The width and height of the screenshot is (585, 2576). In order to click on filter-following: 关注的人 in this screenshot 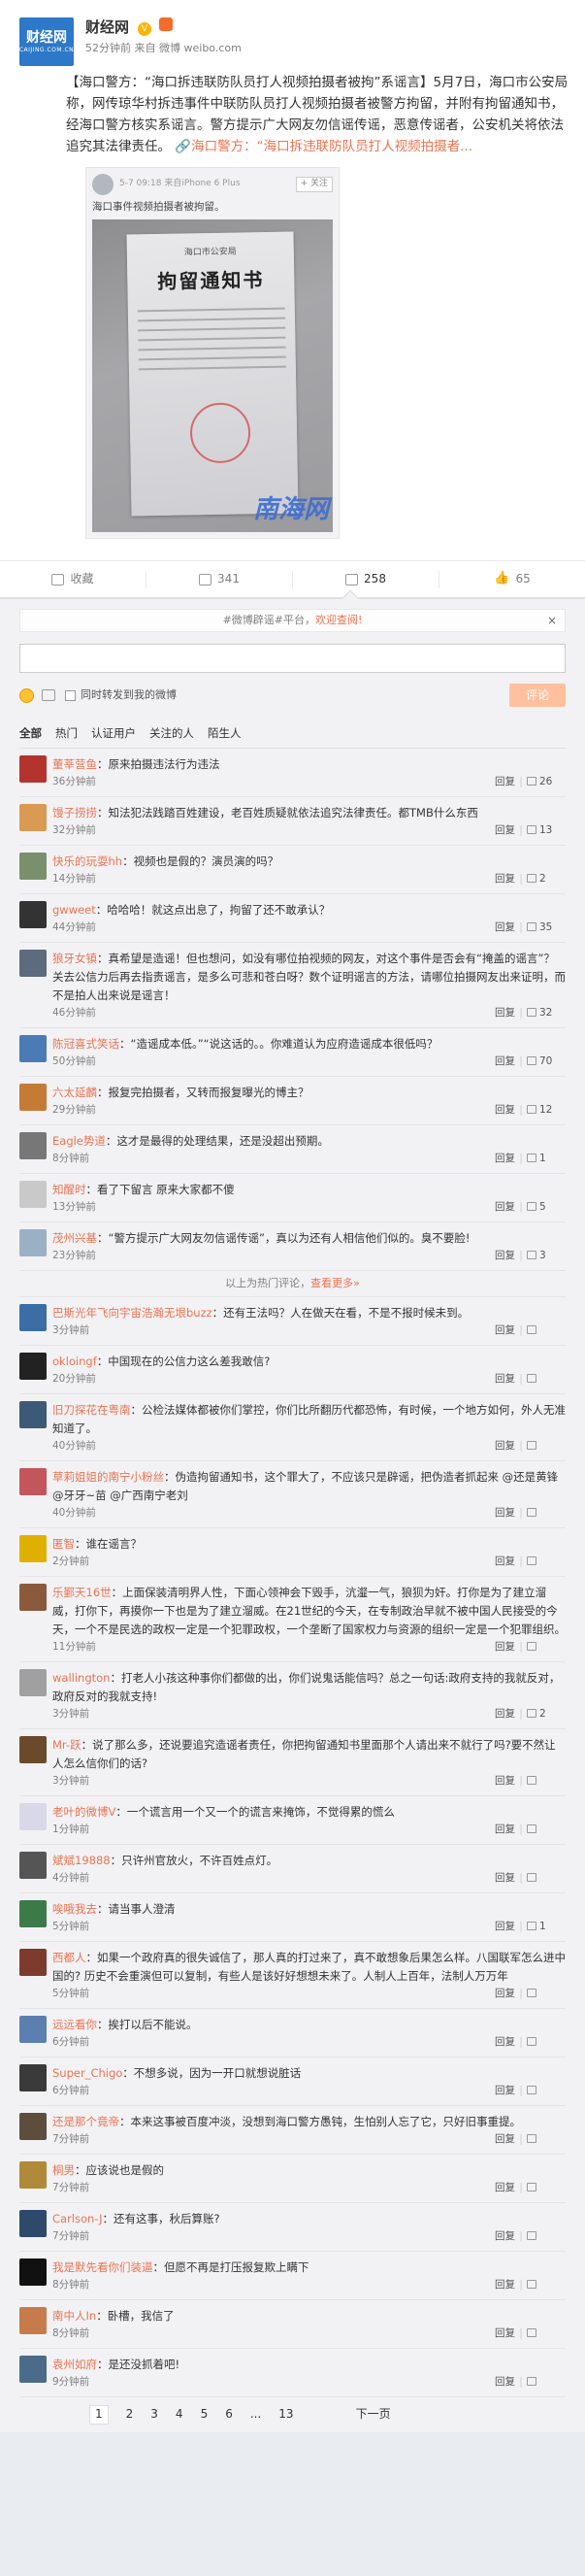, I will do `click(171, 734)`.